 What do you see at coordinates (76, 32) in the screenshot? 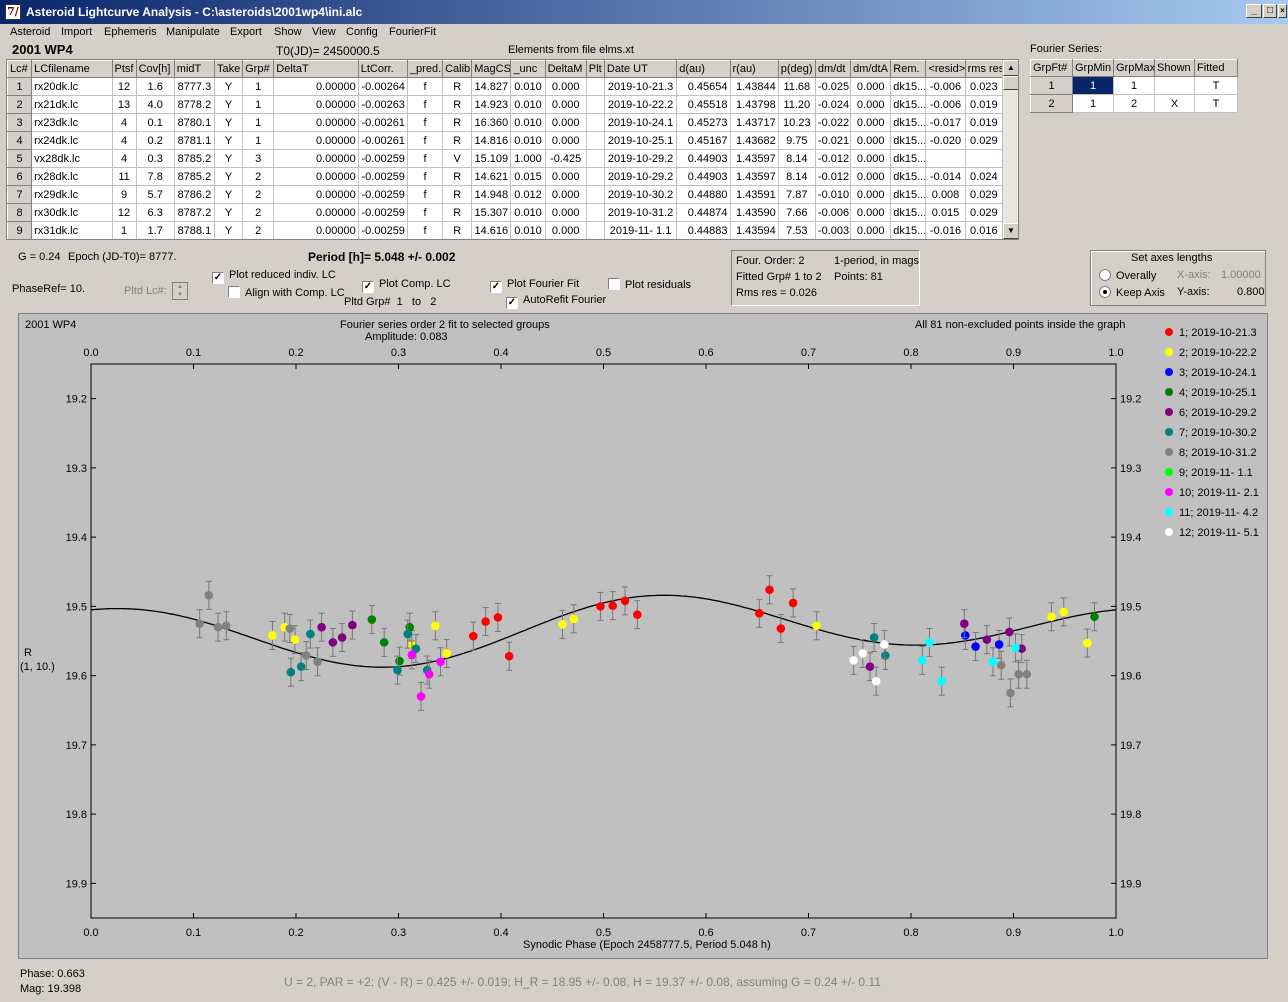
I see `menu-import: Import` at bounding box center [76, 32].